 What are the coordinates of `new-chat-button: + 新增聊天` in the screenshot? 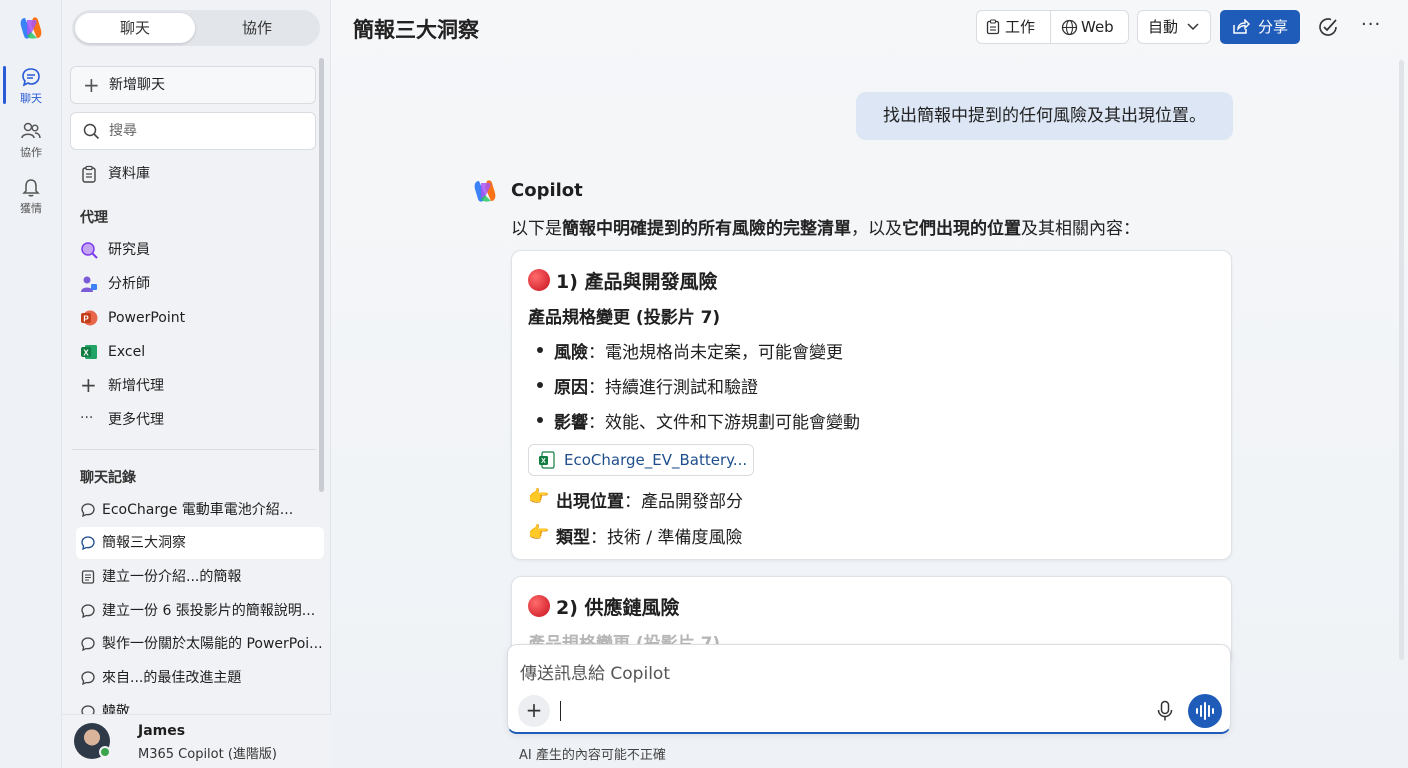 It's located at (193, 85).